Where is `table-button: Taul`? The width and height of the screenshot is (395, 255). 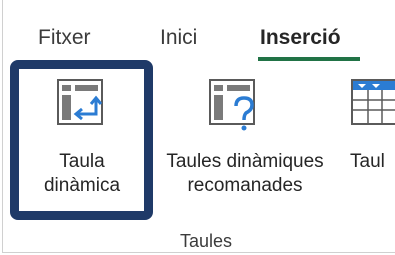 table-button: Taul is located at coordinates (371, 143).